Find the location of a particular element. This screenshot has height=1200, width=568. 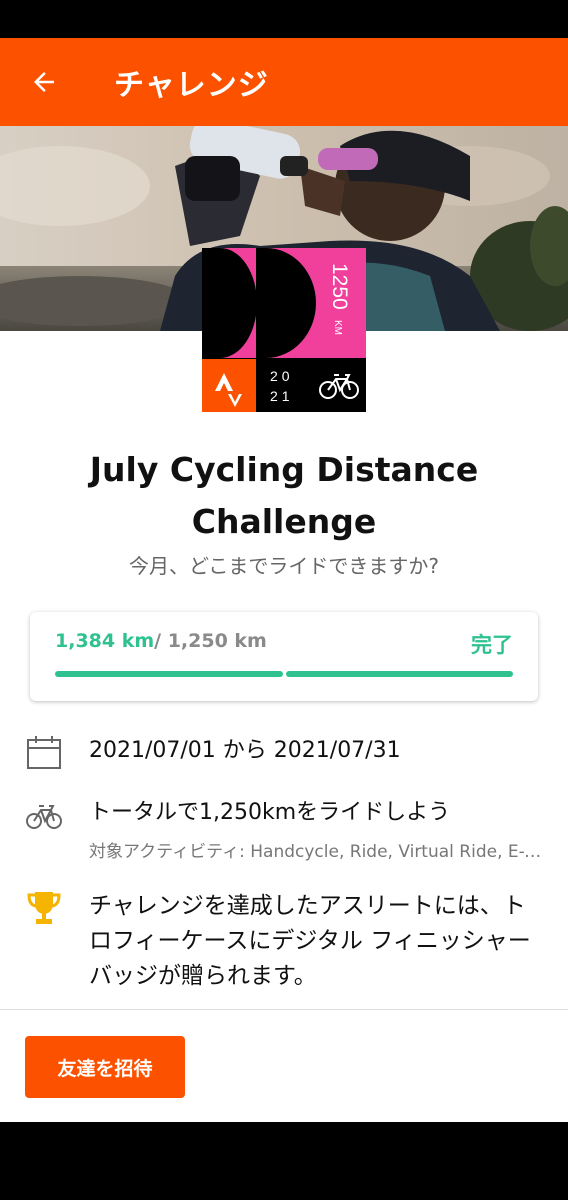

badge-year-top: 20 is located at coordinates (282, 376).